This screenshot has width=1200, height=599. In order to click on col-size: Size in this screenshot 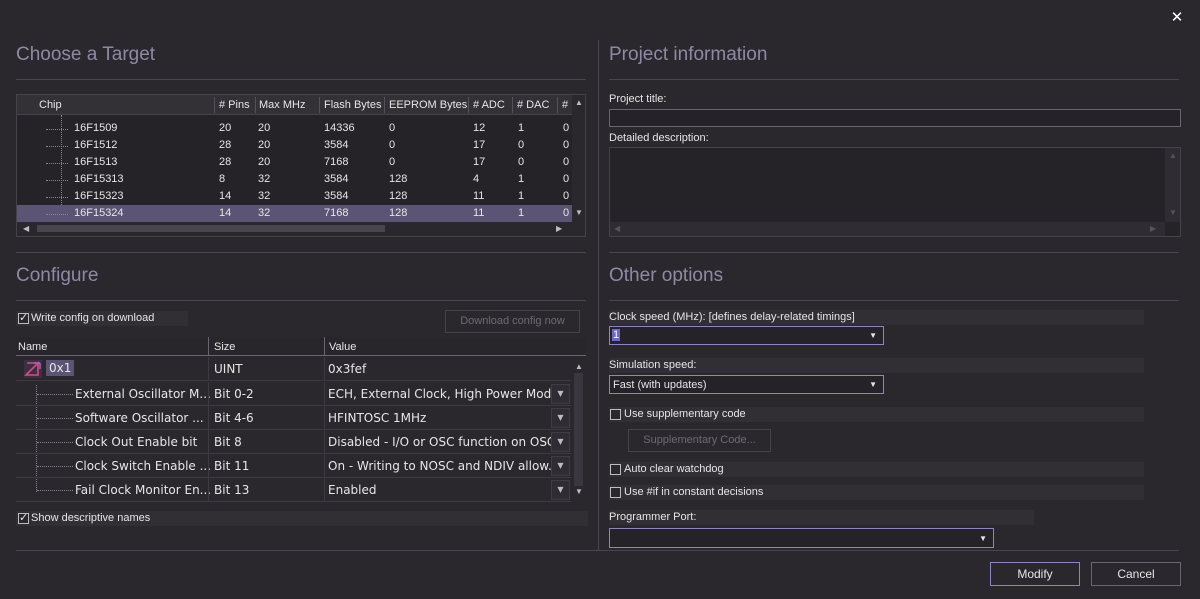, I will do `click(224, 347)`.